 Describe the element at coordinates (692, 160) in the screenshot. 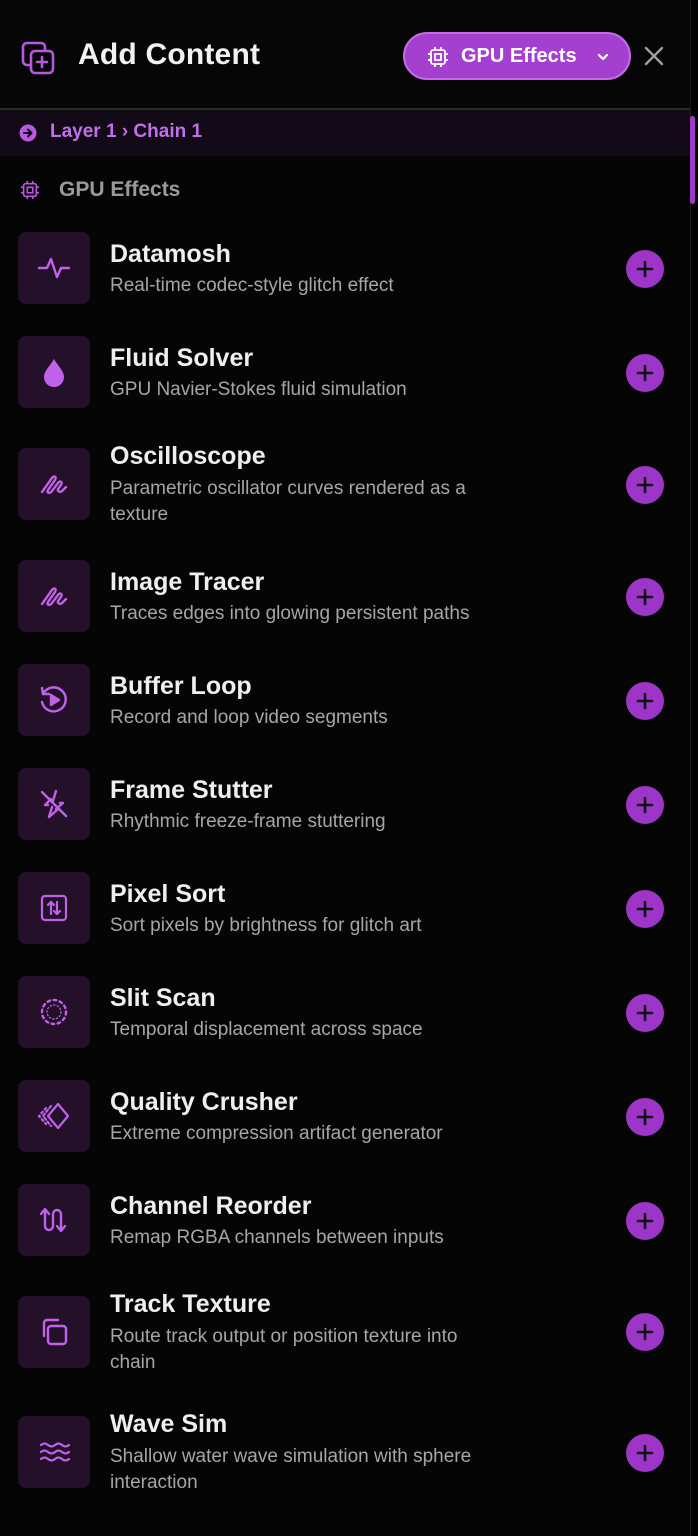

I see `scrollbar-thumb` at that location.